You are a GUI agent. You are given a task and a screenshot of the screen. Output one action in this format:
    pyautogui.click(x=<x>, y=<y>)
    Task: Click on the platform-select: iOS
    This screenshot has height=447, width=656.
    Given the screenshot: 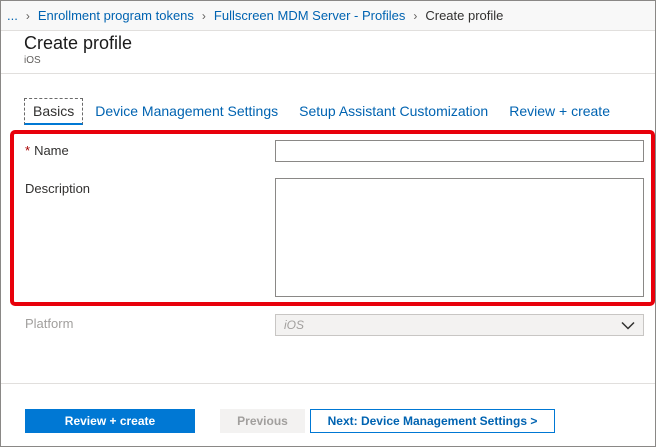 What is the action you would take?
    pyautogui.click(x=459, y=325)
    